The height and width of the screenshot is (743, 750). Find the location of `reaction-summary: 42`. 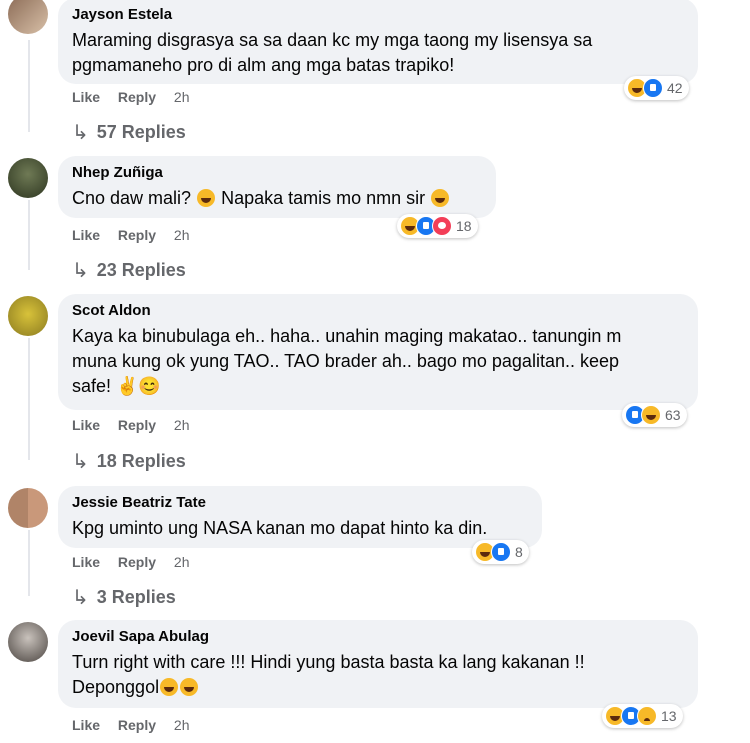

reaction-summary: 42 is located at coordinates (656, 88).